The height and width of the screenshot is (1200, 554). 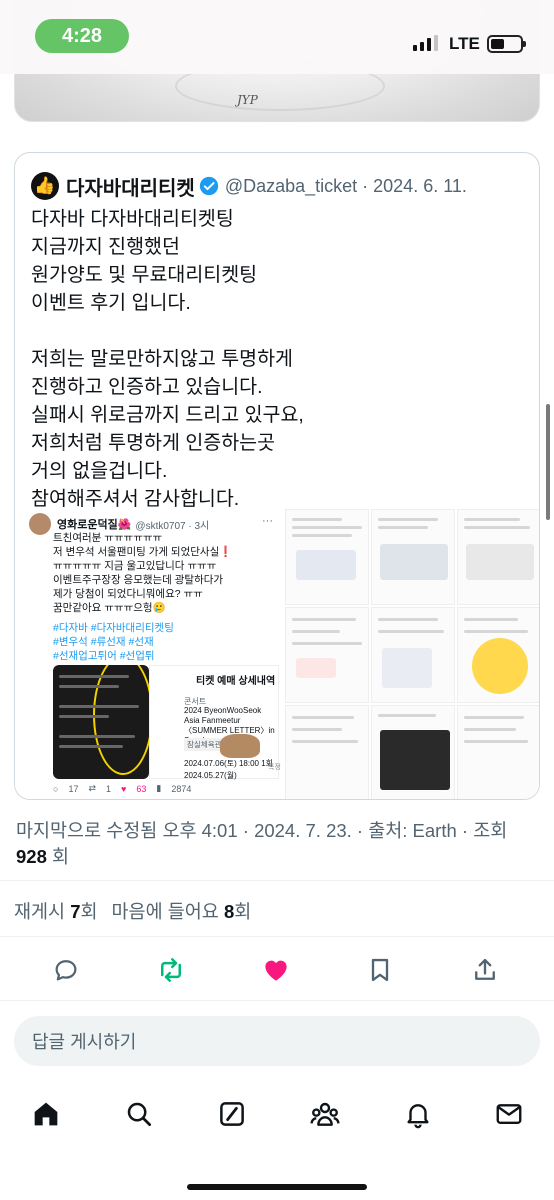 What do you see at coordinates (464, 43) in the screenshot?
I see `network-type: LTE` at bounding box center [464, 43].